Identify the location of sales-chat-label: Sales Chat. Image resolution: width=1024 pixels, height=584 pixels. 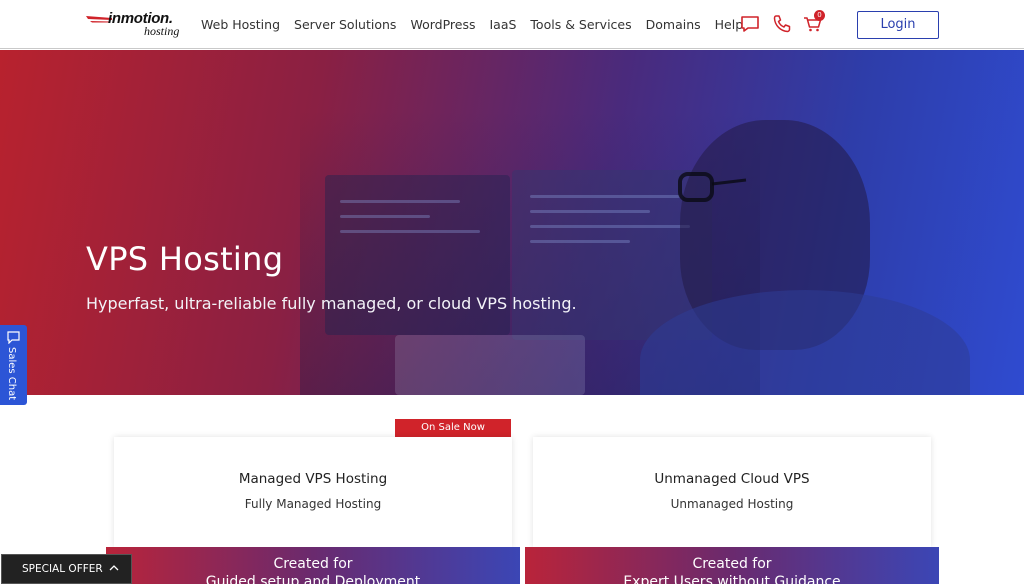
(11, 374).